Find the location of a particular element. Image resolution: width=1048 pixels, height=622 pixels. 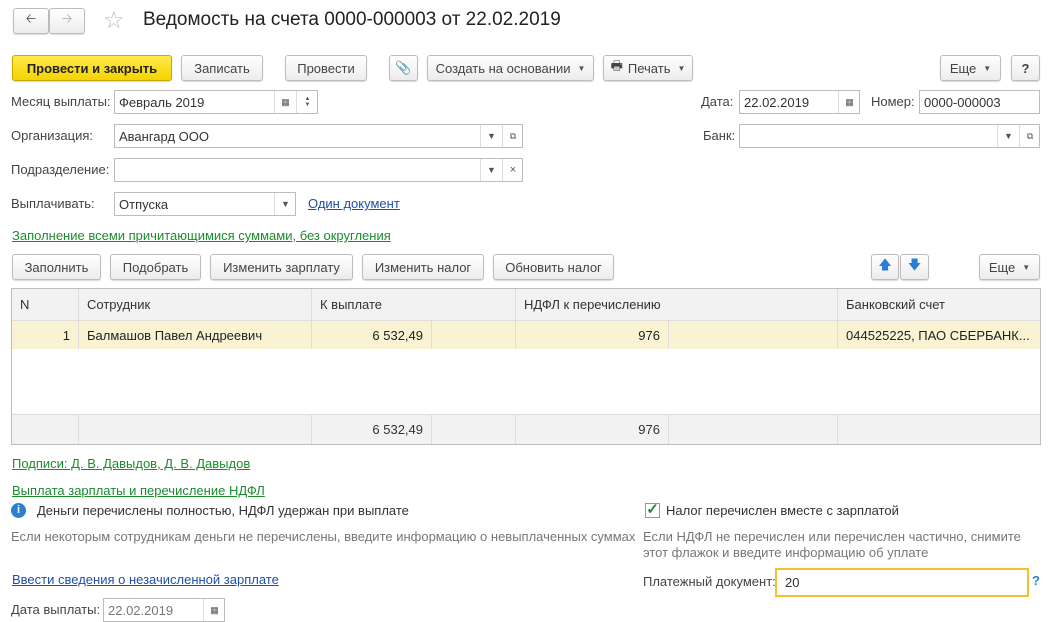

tax-checkbox: ✓ is located at coordinates (652, 510).